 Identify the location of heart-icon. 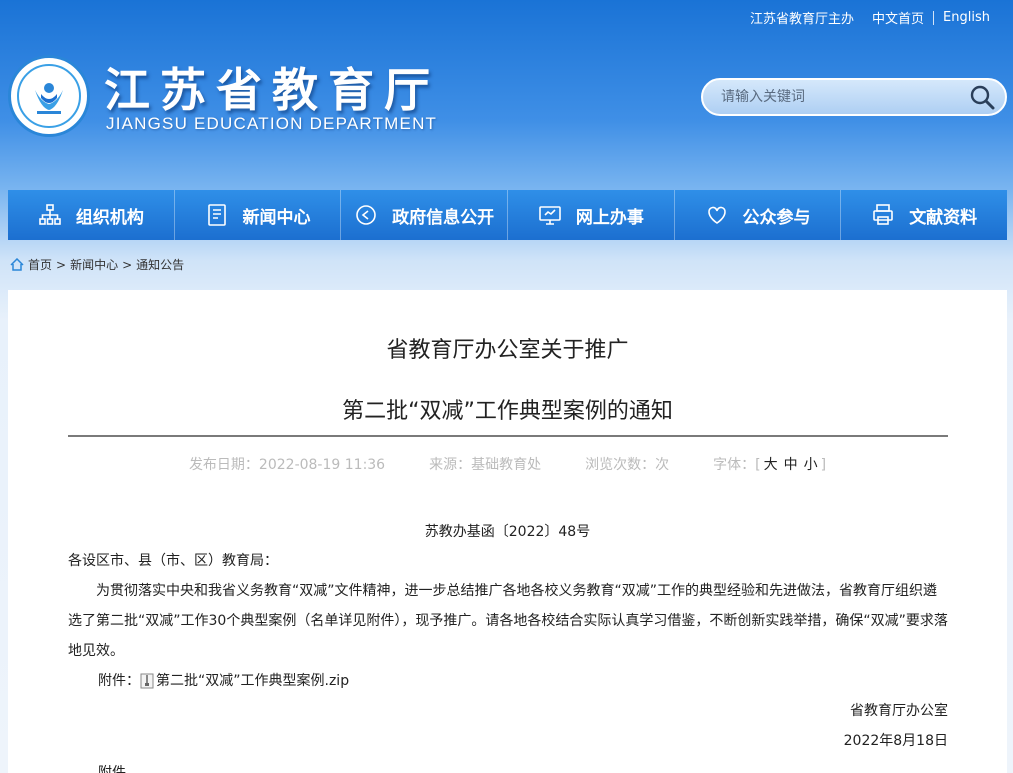
(716, 215).